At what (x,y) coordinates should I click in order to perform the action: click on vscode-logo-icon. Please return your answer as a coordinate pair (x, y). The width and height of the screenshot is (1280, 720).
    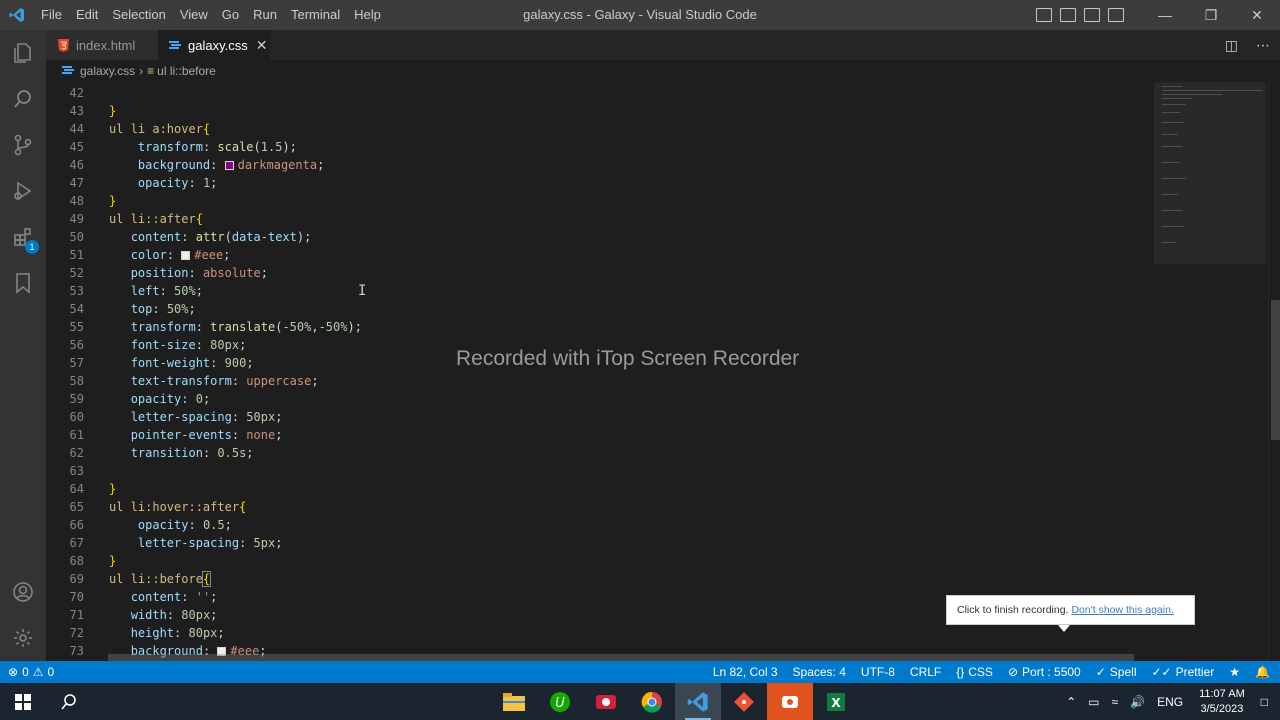
    Looking at the image, I should click on (17, 15).